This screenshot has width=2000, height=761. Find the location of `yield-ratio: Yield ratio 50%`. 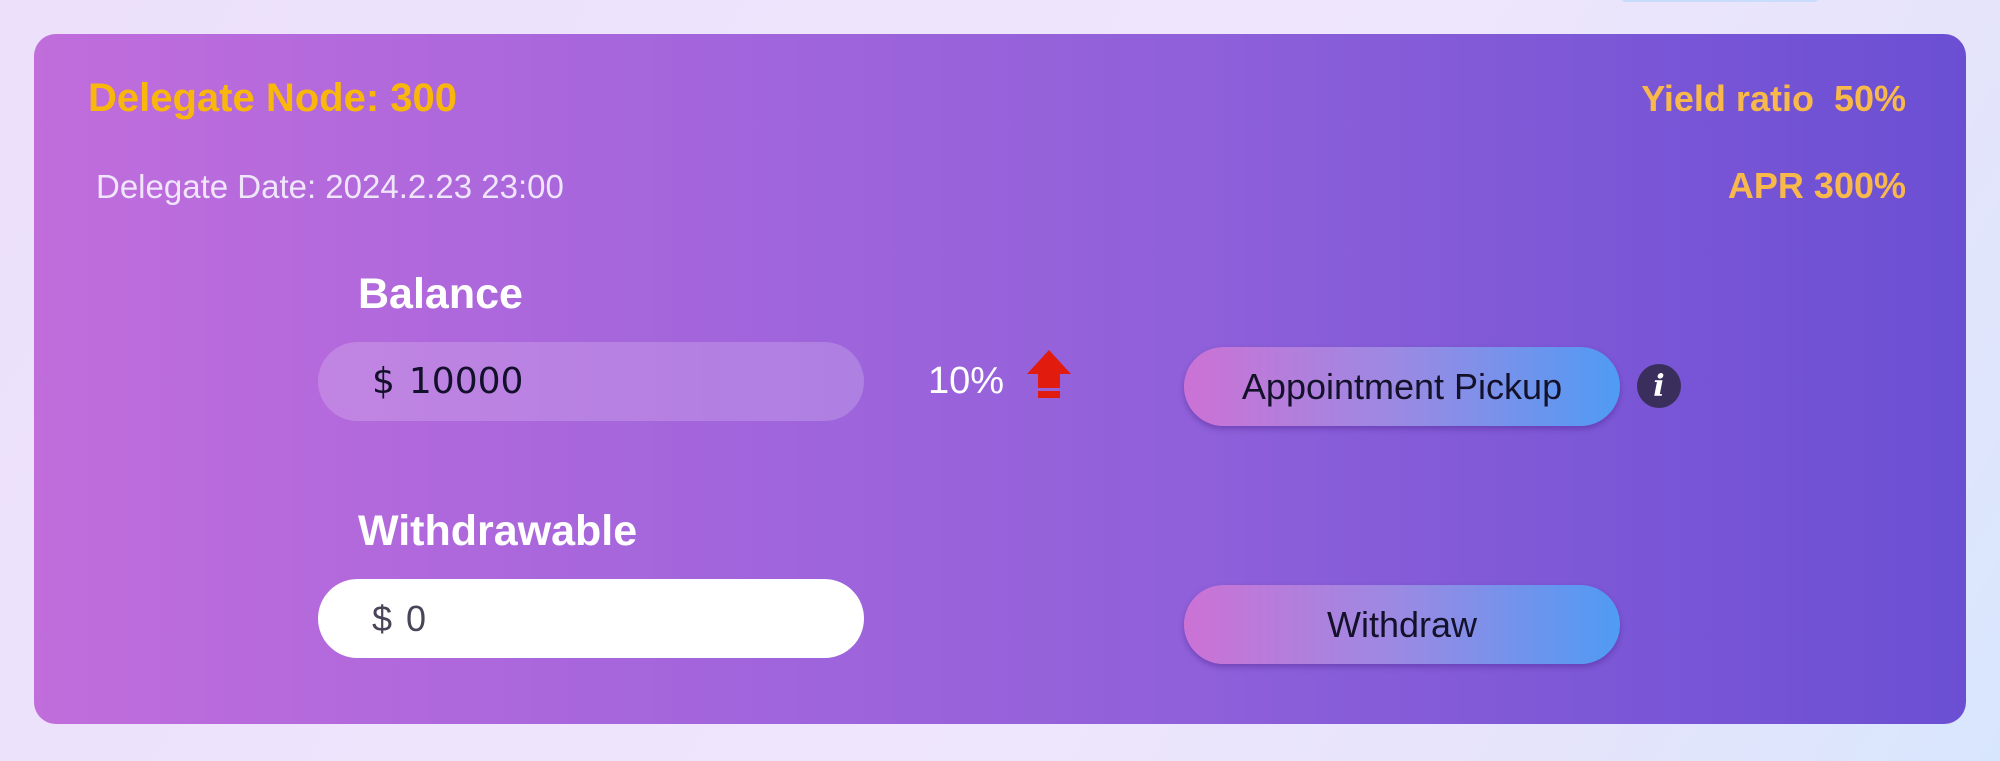

yield-ratio: Yield ratio 50% is located at coordinates (1773, 98).